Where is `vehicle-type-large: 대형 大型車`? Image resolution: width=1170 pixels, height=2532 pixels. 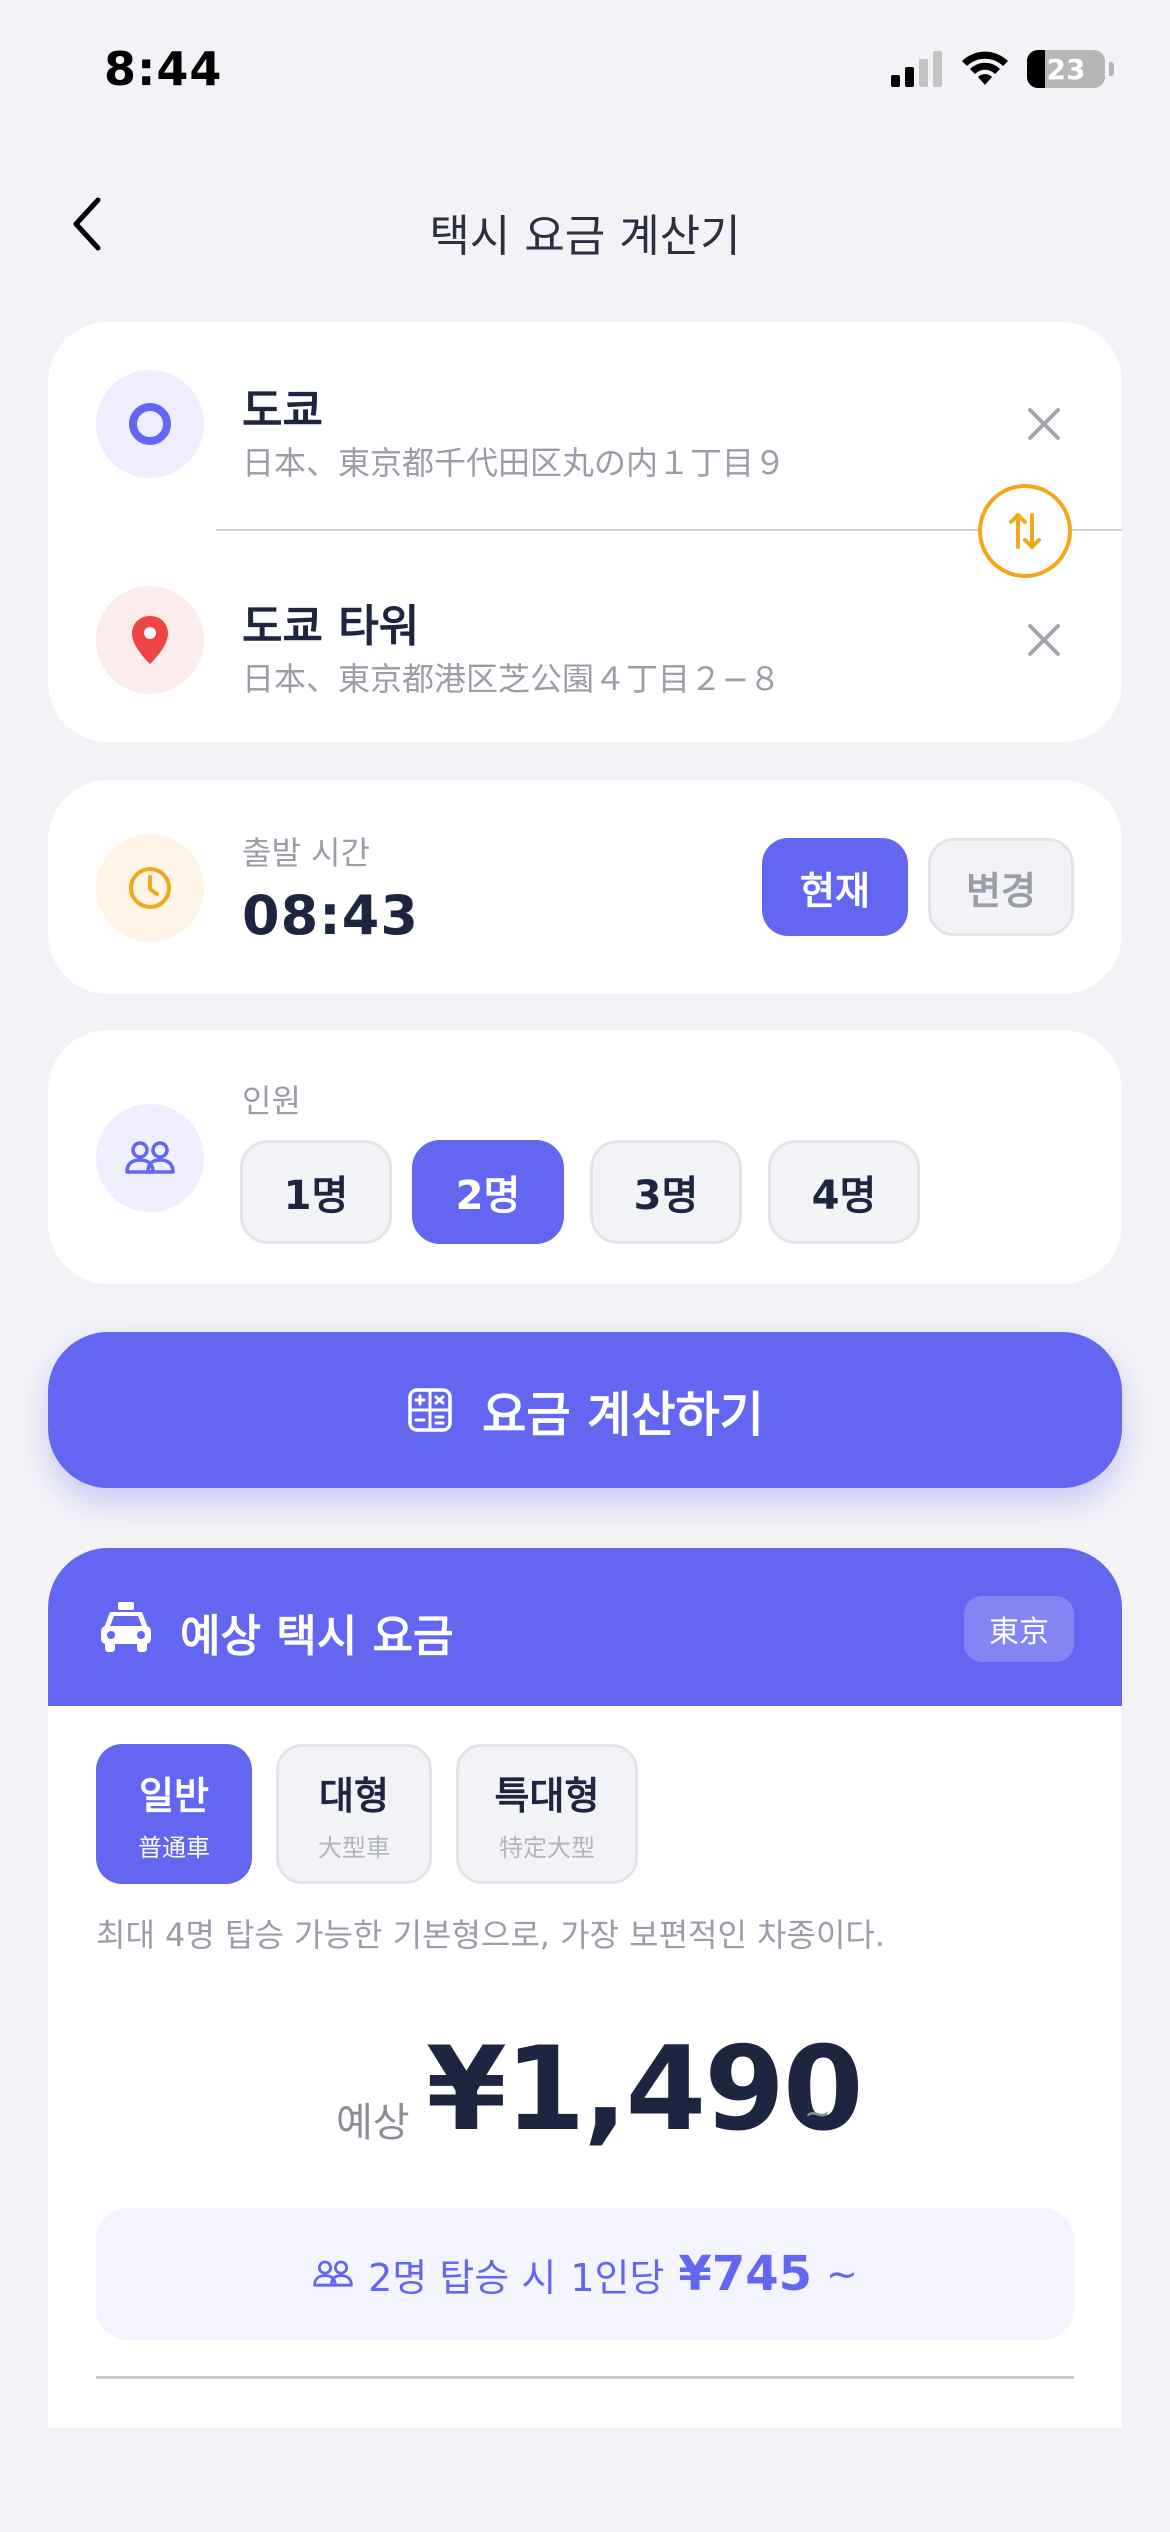 vehicle-type-large: 대형 大型車 is located at coordinates (354, 1814).